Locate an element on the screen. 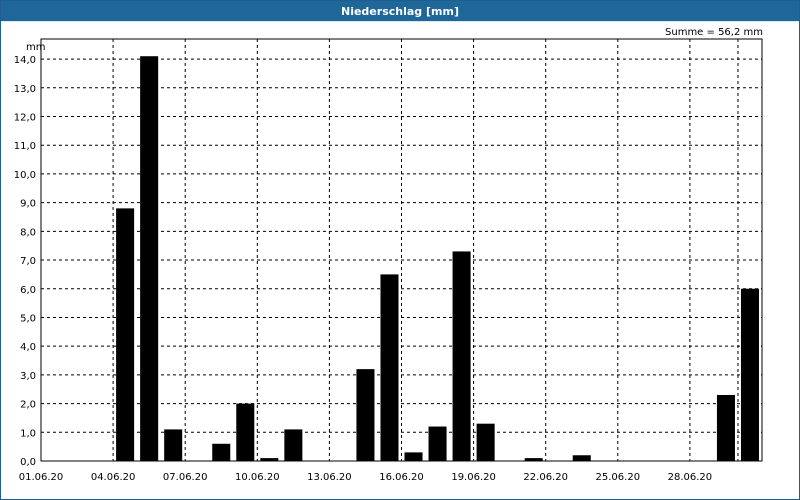 This screenshot has width=800, height=500. y-tick-label: 14,0 is located at coordinates (25, 60).